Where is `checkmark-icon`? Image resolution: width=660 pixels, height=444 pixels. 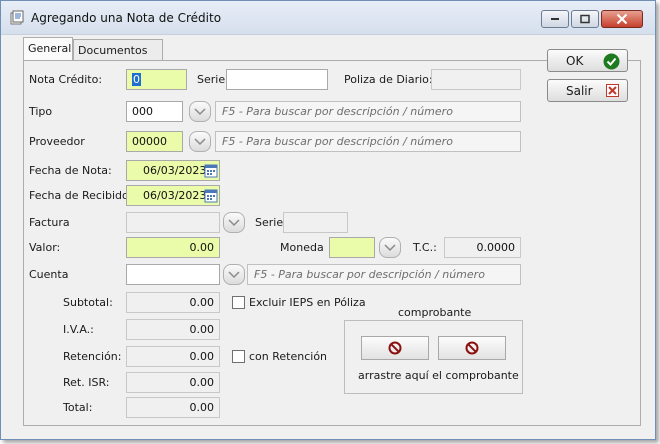 checkmark-icon is located at coordinates (611, 61).